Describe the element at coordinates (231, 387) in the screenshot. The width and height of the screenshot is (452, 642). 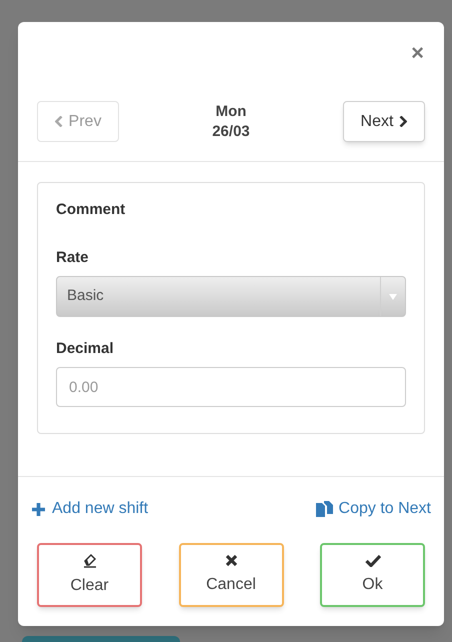
I see `decimal-input-field: 0.00` at that location.